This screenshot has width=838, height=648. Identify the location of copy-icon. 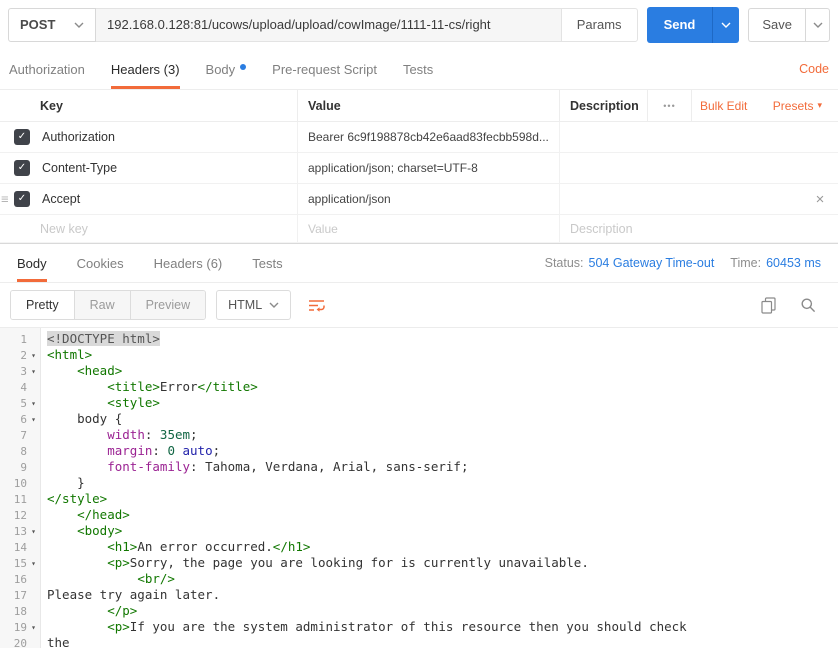
(768, 305).